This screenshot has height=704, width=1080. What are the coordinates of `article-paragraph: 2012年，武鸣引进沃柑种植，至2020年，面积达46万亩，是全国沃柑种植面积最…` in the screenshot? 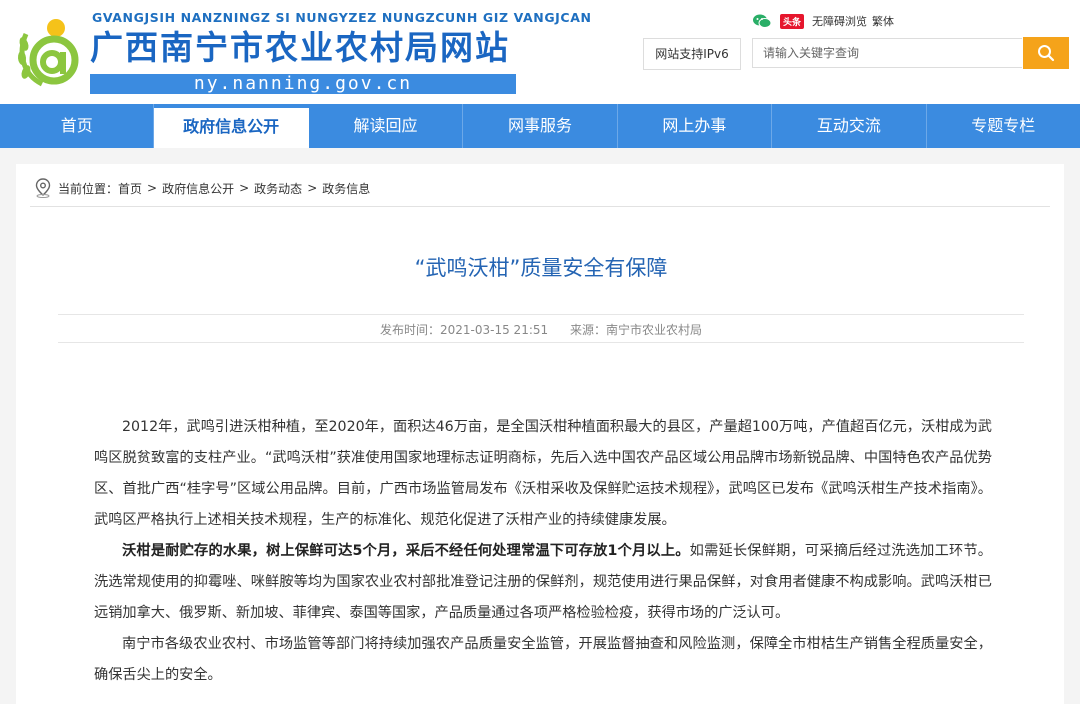 It's located at (543, 473).